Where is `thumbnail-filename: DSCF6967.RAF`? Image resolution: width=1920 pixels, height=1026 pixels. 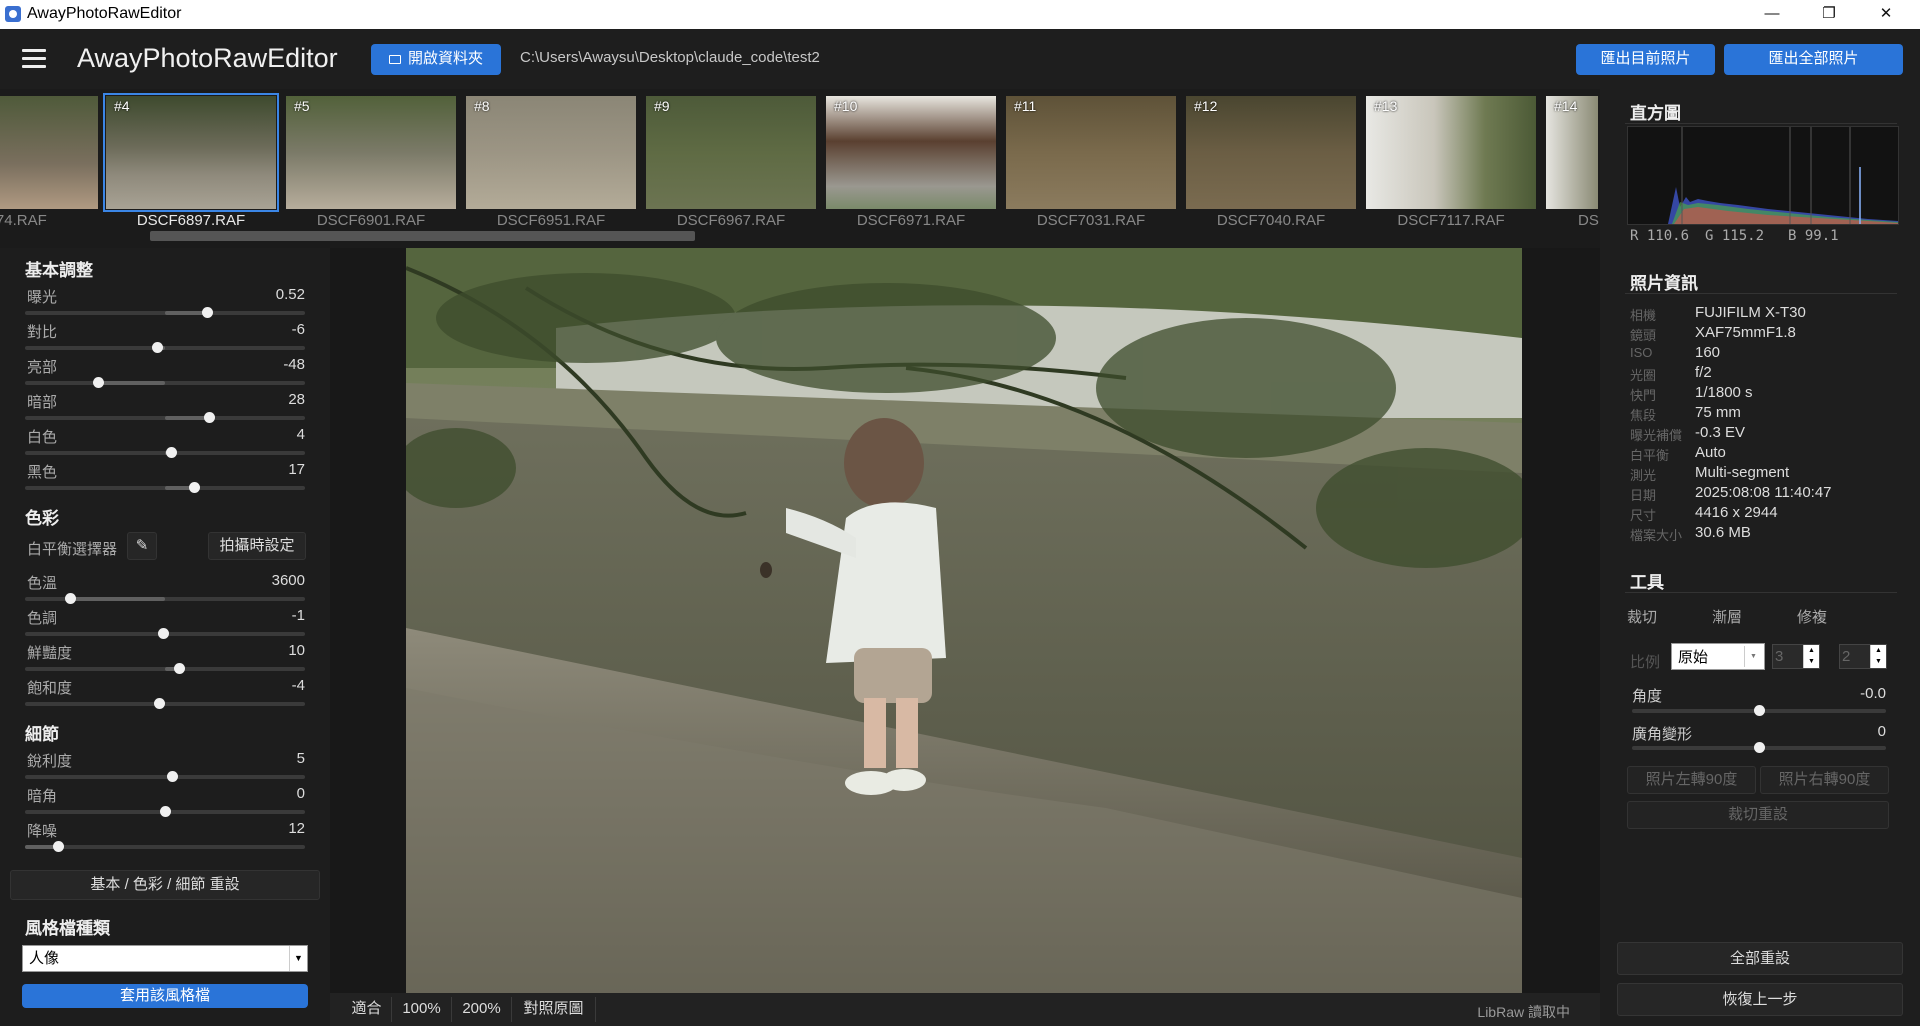 thumbnail-filename: DSCF6967.RAF is located at coordinates (731, 220).